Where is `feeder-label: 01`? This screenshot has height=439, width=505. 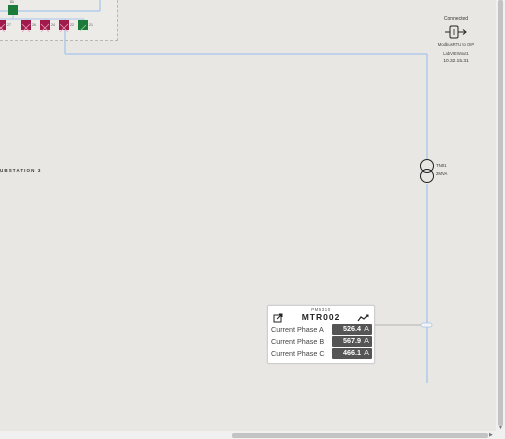 feeder-label: 01 is located at coordinates (12, 2).